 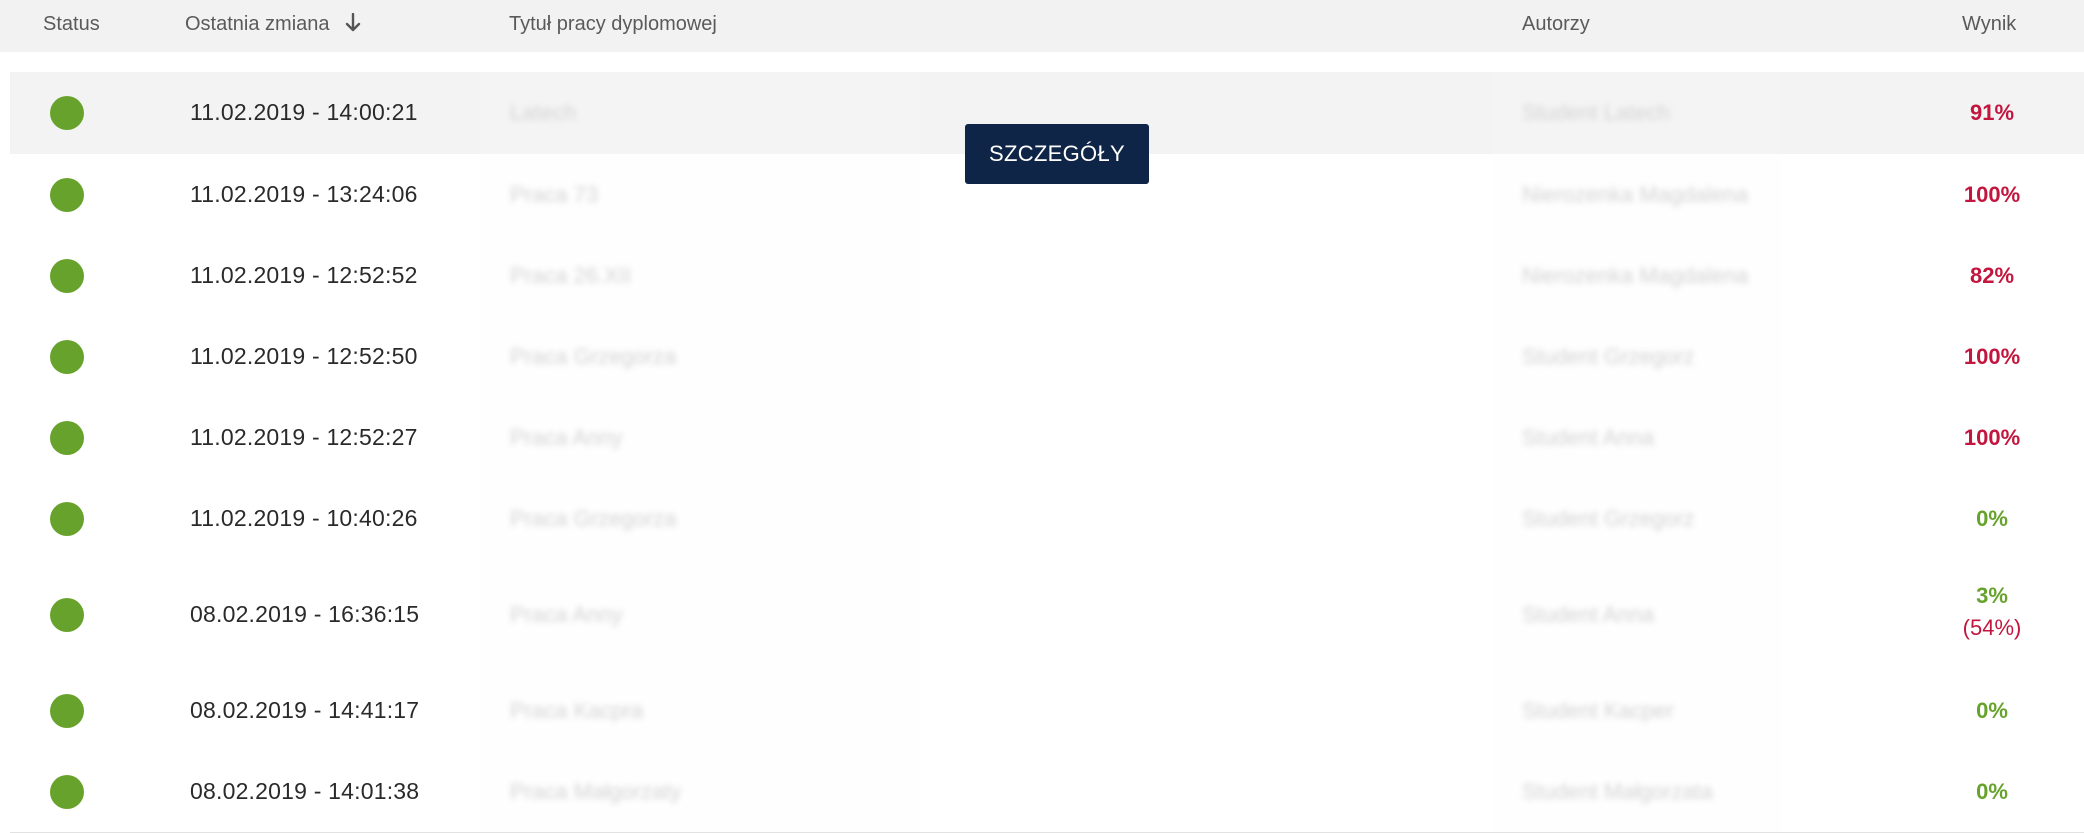 I want to click on result-score-value: 91%, so click(x=1992, y=112).